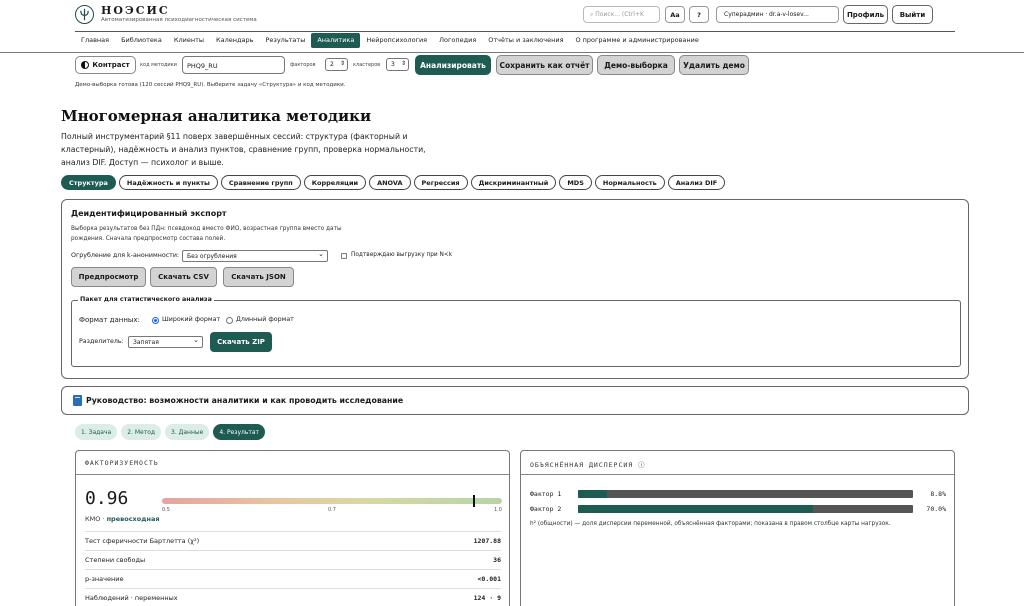 This screenshot has height=606, width=1024. I want to click on k-anonymity-label: Огрубление для k-анонимности:, so click(125, 255).